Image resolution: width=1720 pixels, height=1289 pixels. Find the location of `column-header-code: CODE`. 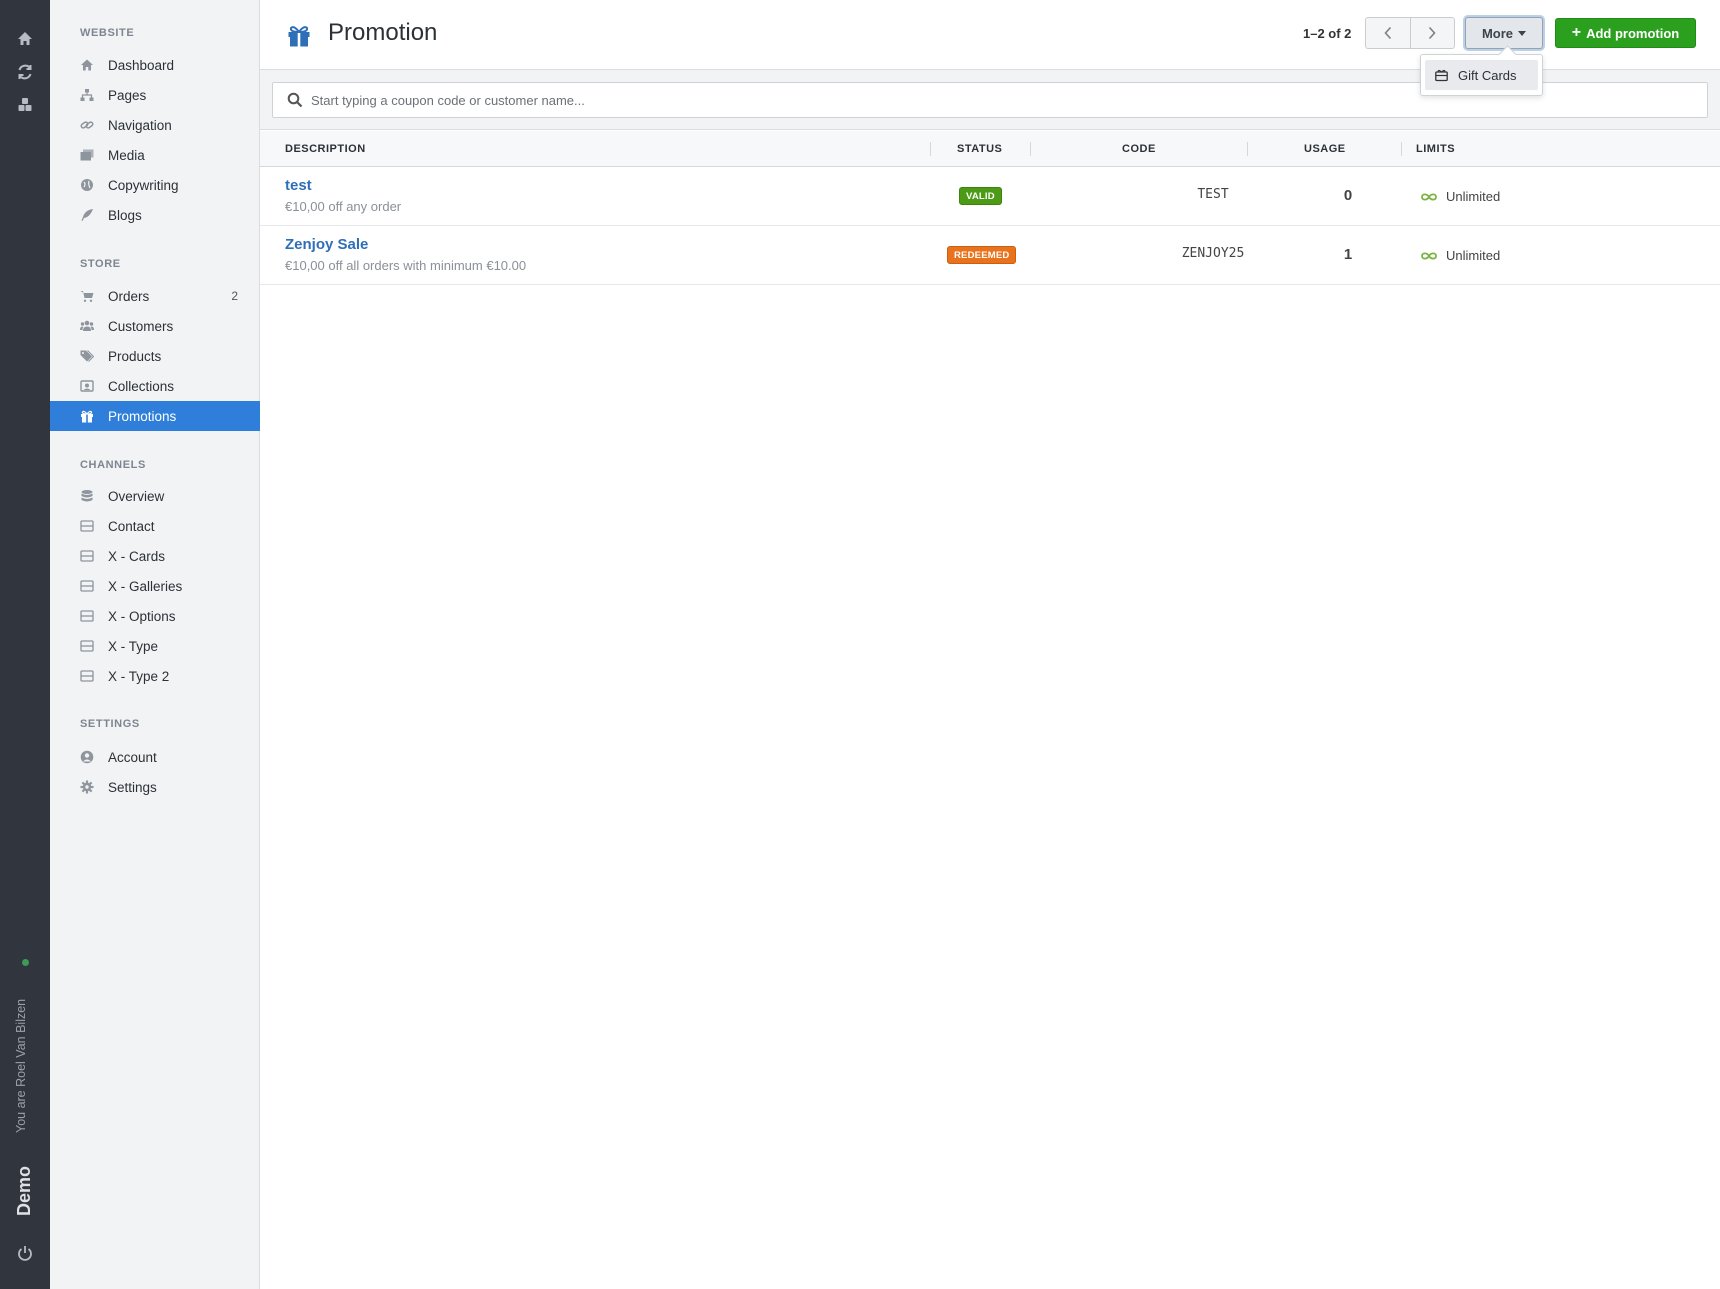

column-header-code: CODE is located at coordinates (1139, 149).